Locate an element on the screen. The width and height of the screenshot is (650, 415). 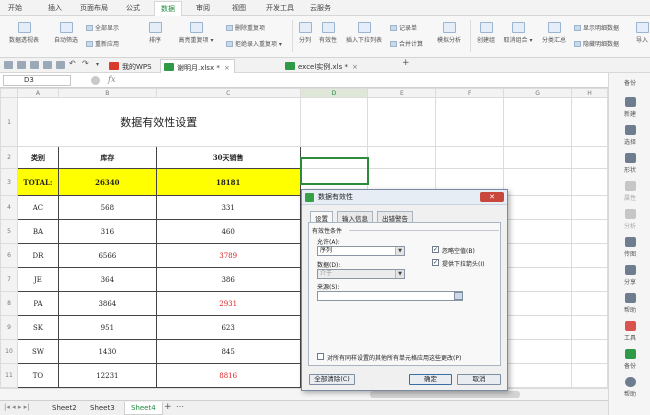
category-cell: PA is located at coordinates (37, 303).